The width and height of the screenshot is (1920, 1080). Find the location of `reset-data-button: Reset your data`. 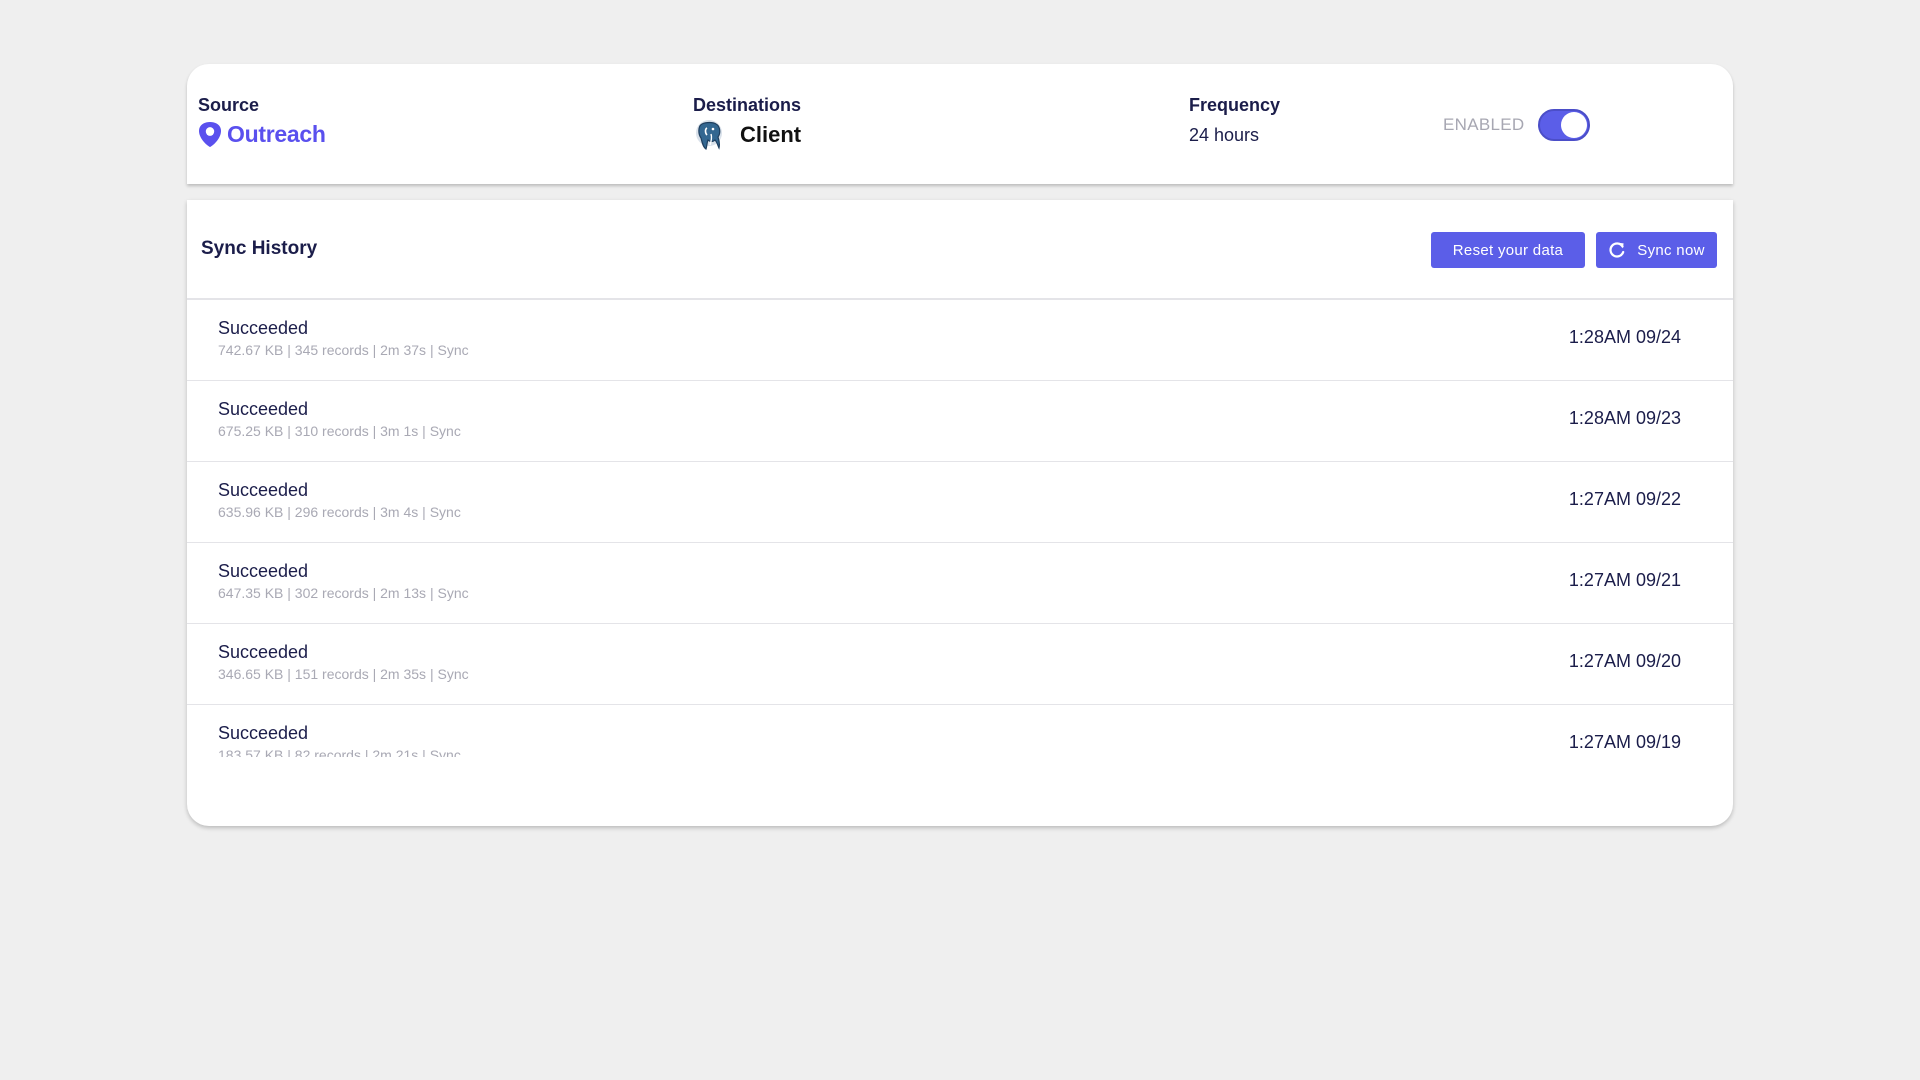

reset-data-button: Reset your data is located at coordinates (1508, 250).